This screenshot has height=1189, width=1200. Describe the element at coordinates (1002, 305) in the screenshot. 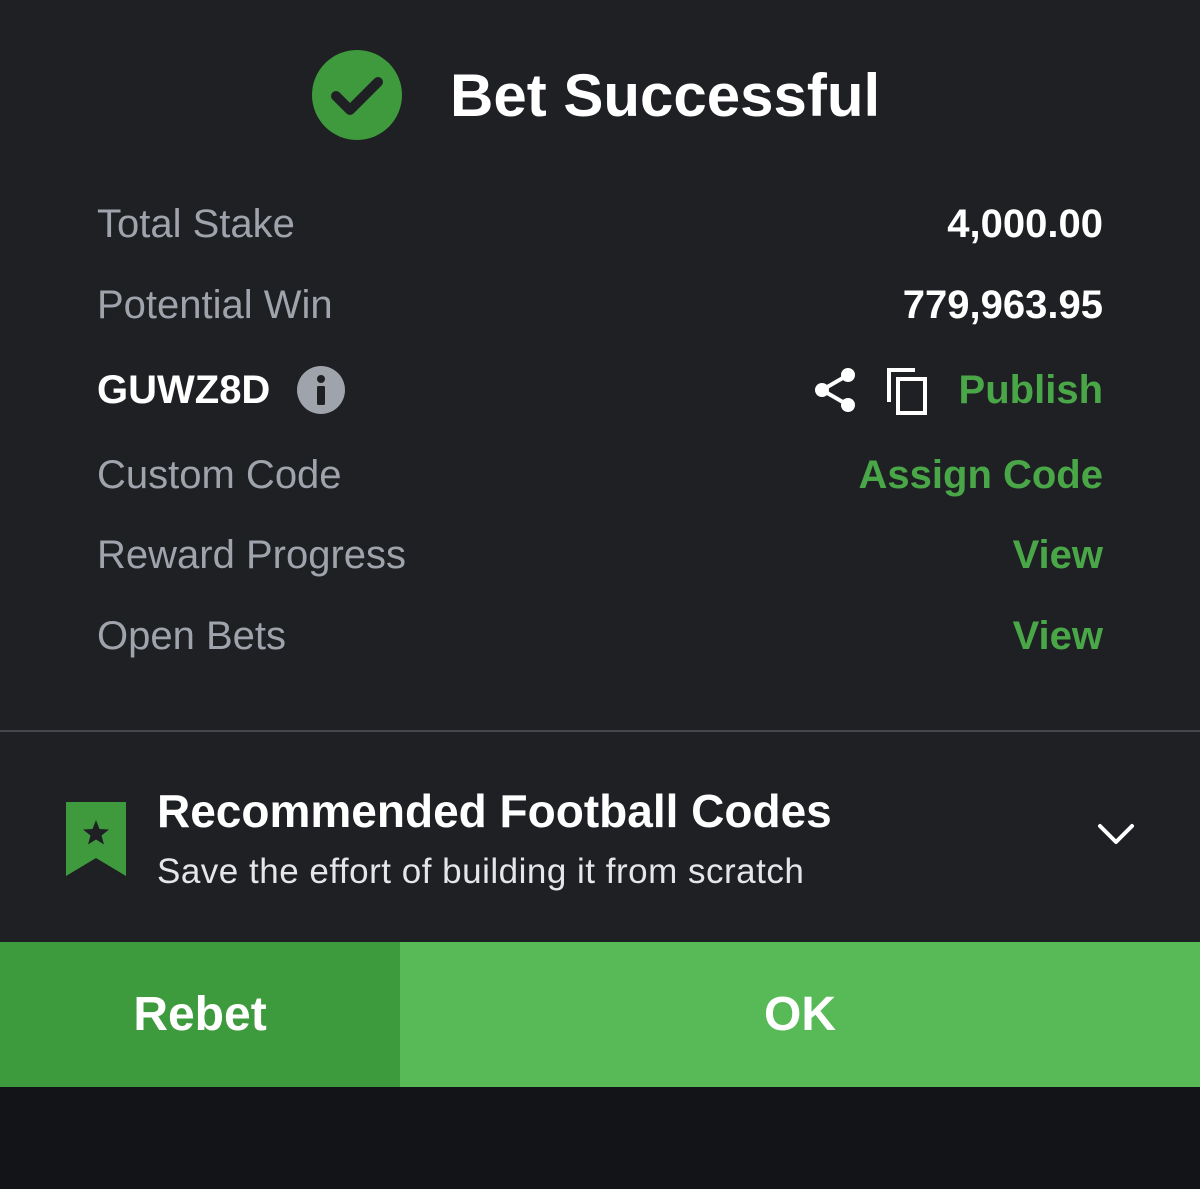

I see `potential-win-value: 779,963.95` at that location.